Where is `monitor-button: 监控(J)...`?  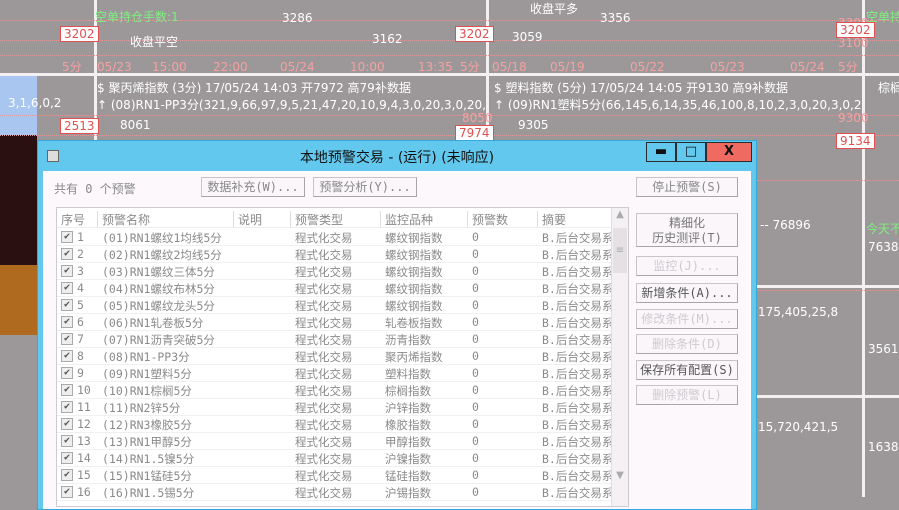
monitor-button: 监控(J)... is located at coordinates (687, 266).